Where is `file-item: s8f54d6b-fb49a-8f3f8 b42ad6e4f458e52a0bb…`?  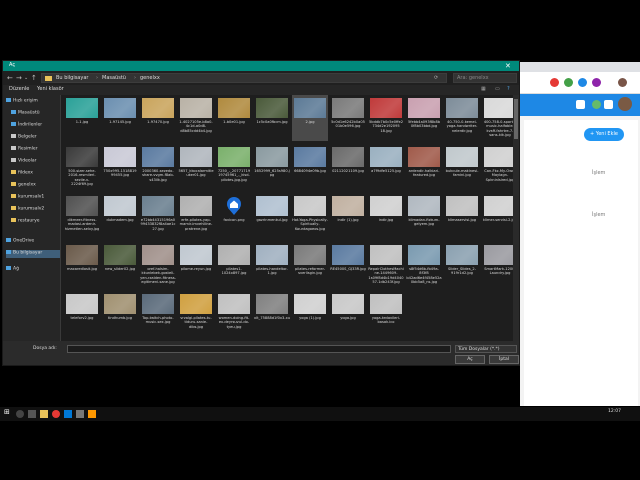 file-item: s8f54d6b-fb49a-8f3f8 b42ad6e4f458e52a0bb… is located at coordinates (424, 265).